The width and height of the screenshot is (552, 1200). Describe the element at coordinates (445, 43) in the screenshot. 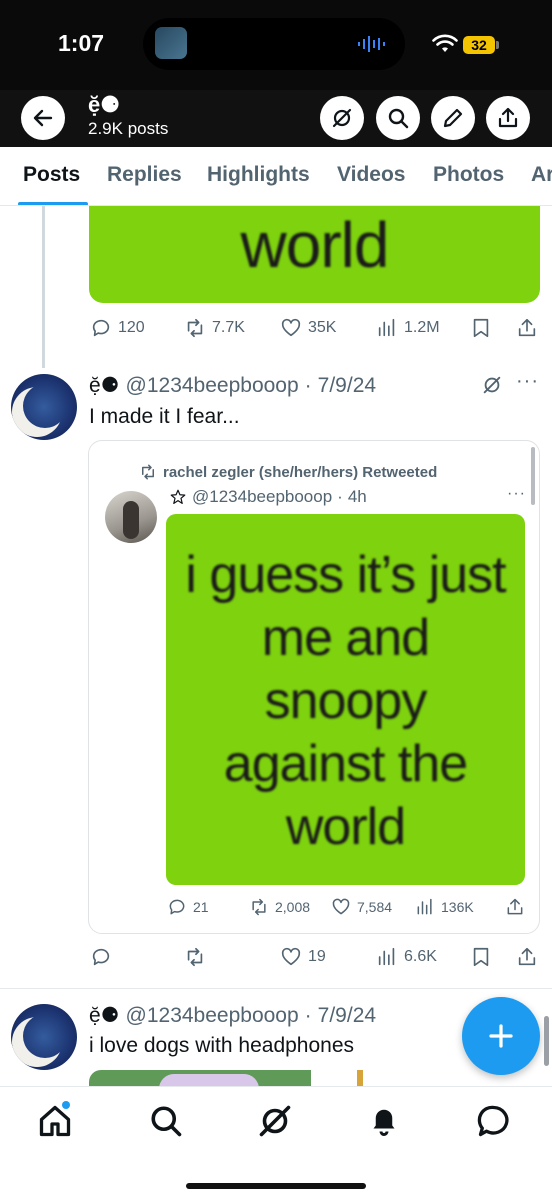

I see `wifi-icon` at that location.